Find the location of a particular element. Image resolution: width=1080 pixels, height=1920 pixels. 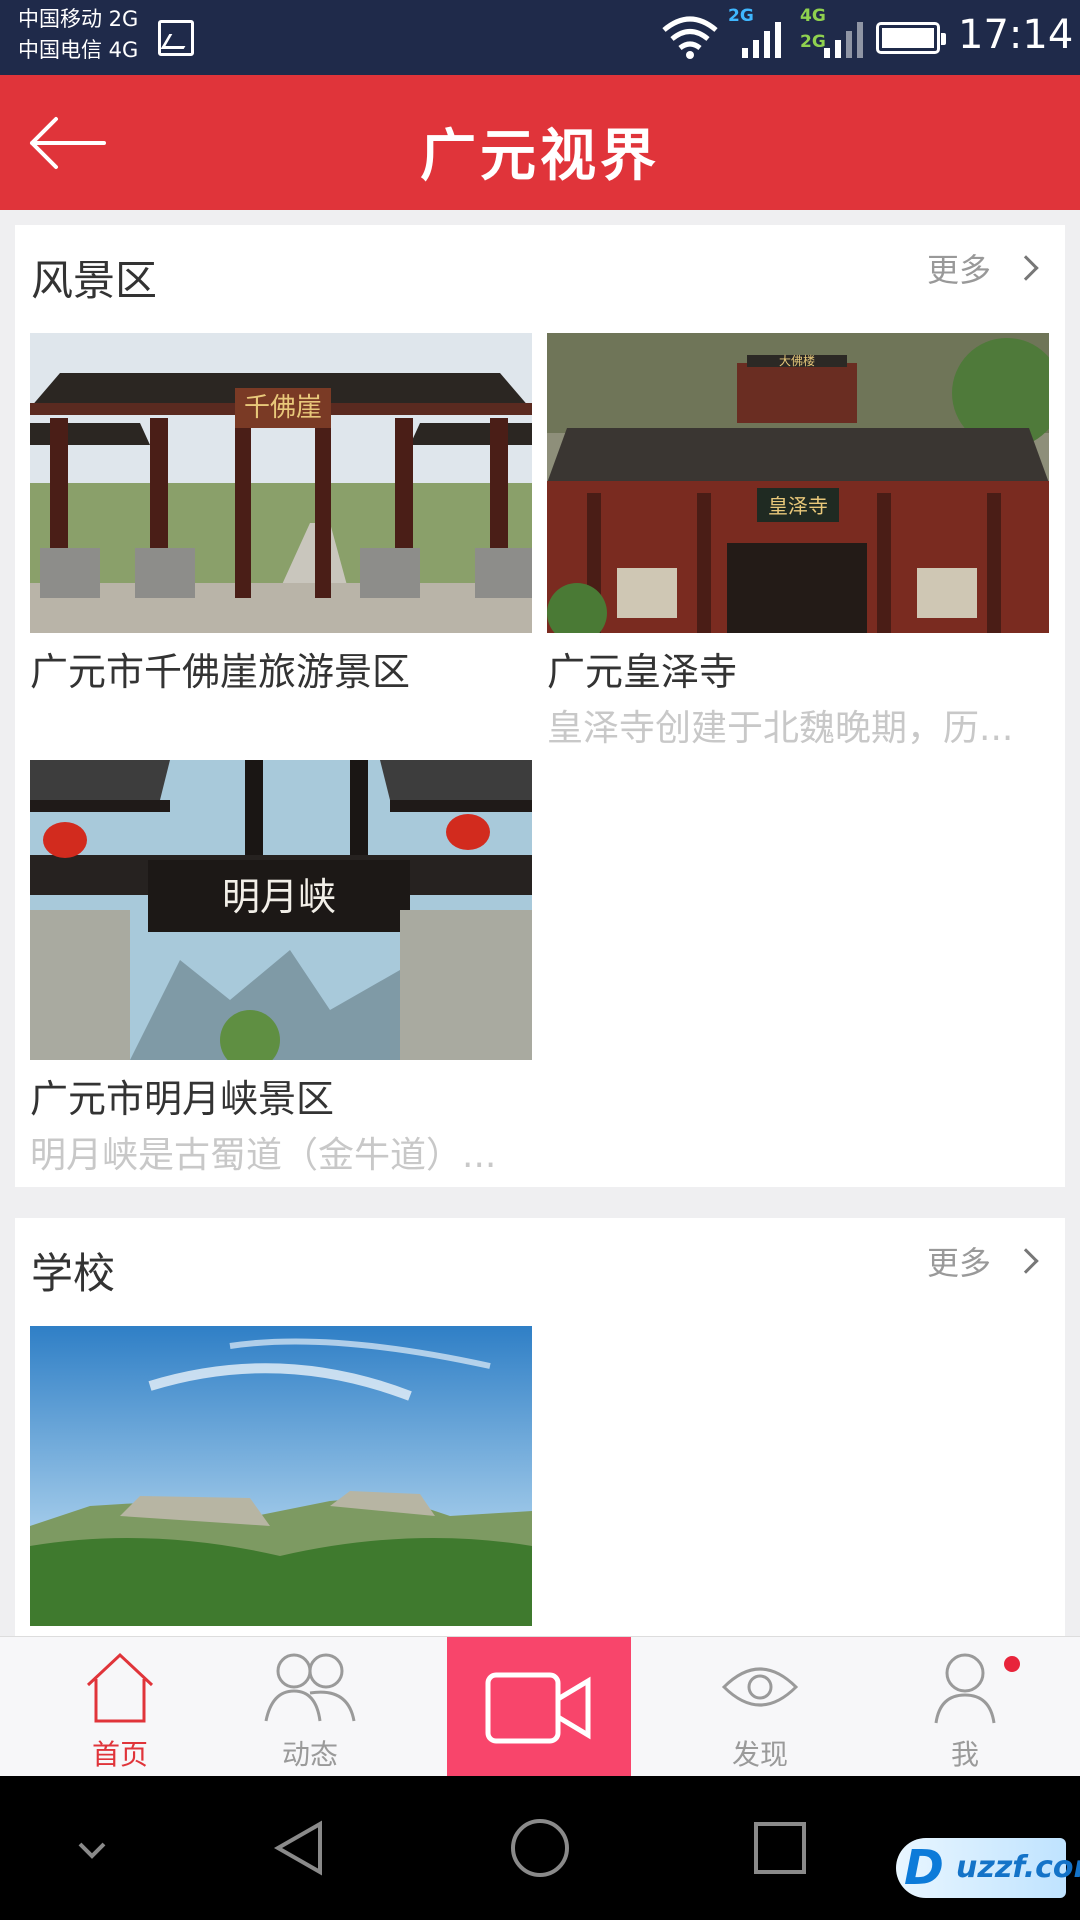

tab-me: 我 is located at coordinates (965, 1707).